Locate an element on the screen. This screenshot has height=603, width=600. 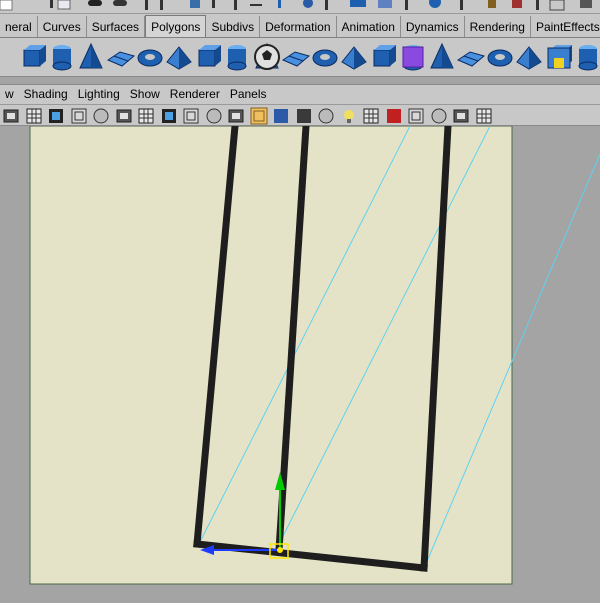
panel-menu-renderer: Renderer is located at coordinates (195, 94).